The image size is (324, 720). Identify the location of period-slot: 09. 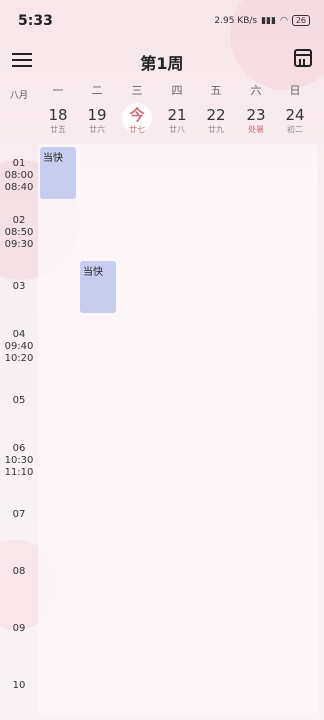
(19, 629).